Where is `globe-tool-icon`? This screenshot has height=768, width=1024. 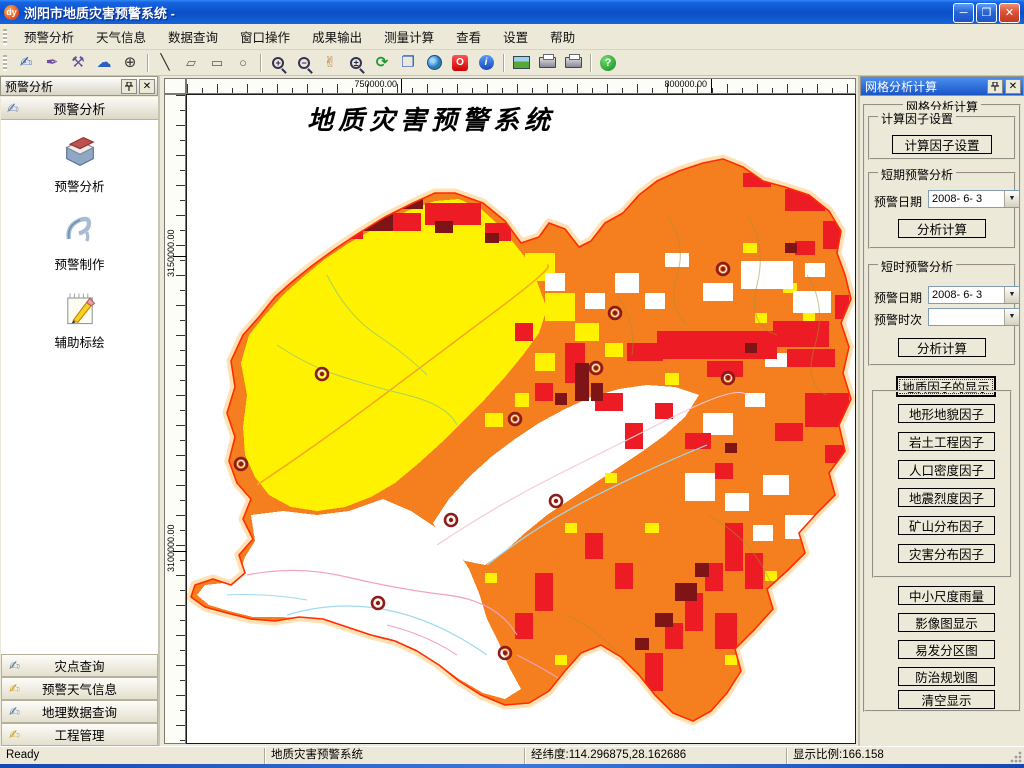 globe-tool-icon is located at coordinates (434, 63).